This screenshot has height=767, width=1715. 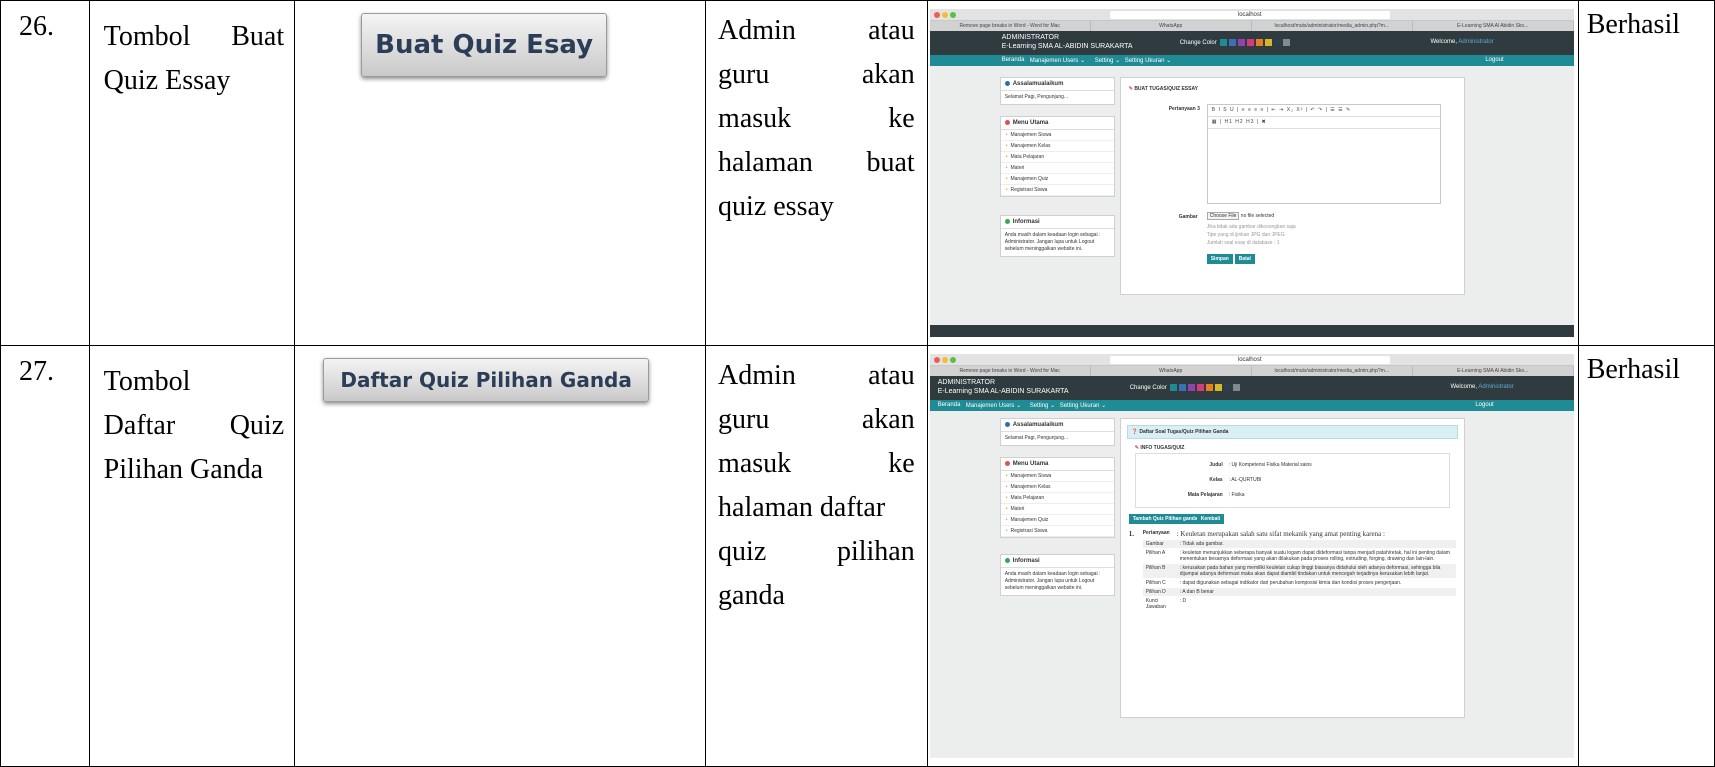 I want to click on hint-text: Jumlah soal esay di database : 1, so click(x=1243, y=243).